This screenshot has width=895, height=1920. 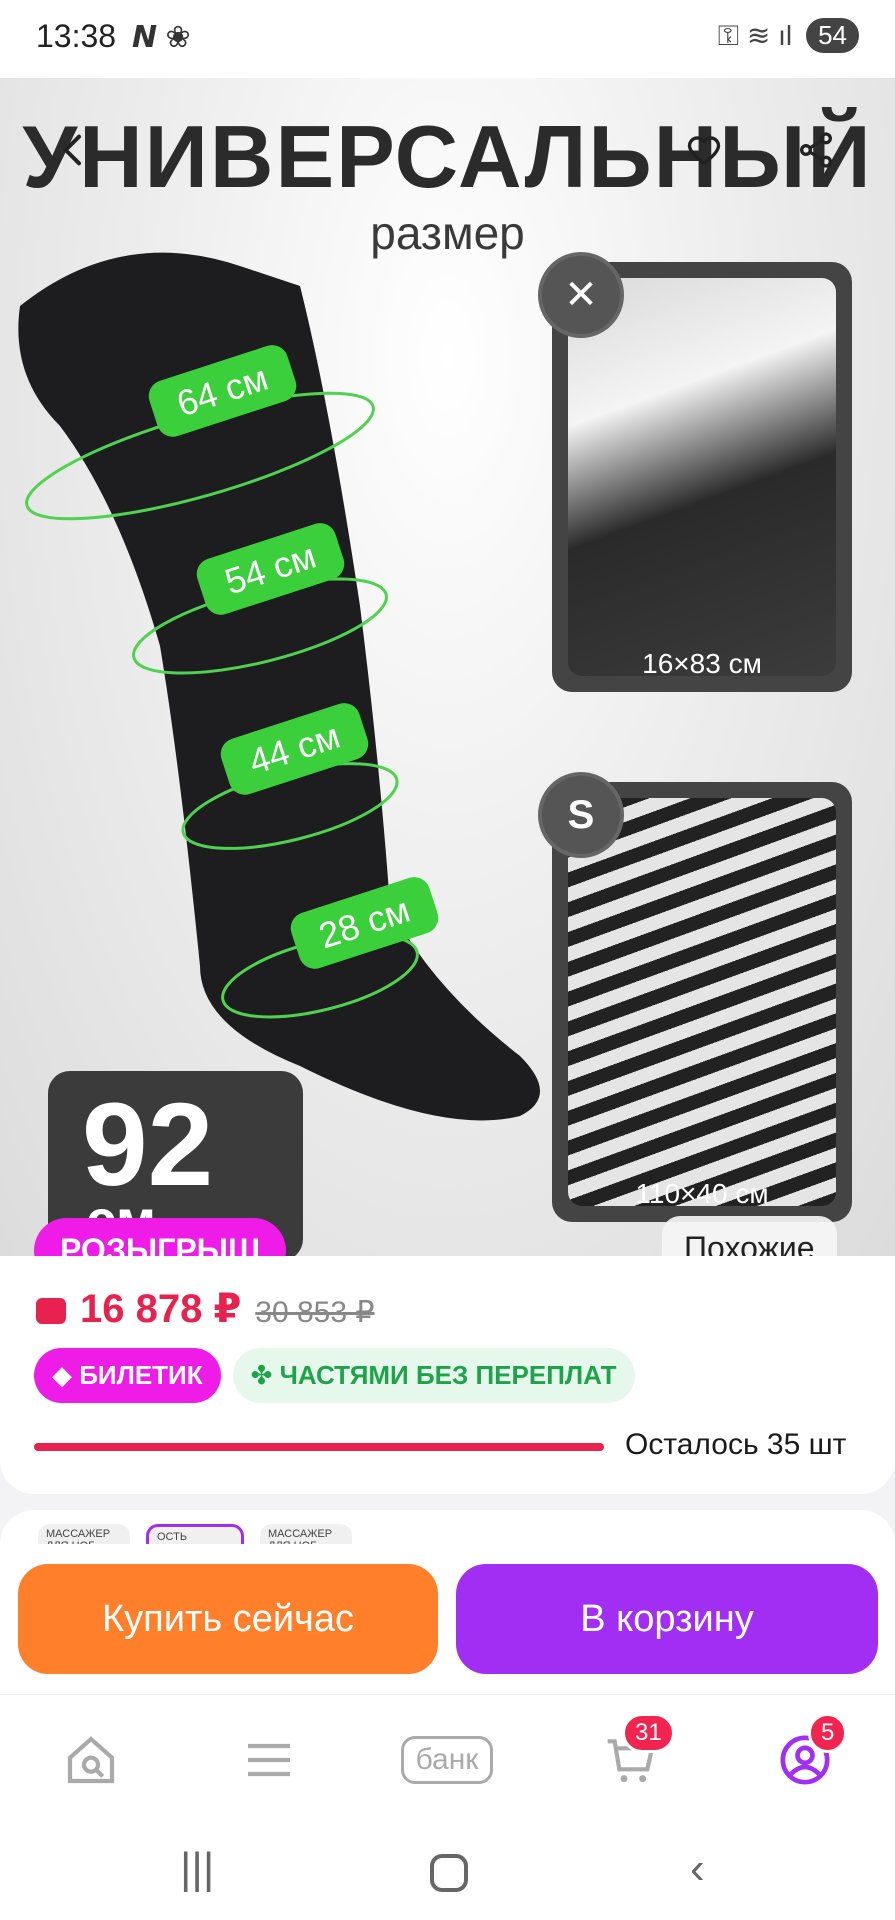 I want to click on favorite-button, so click(x=704, y=150).